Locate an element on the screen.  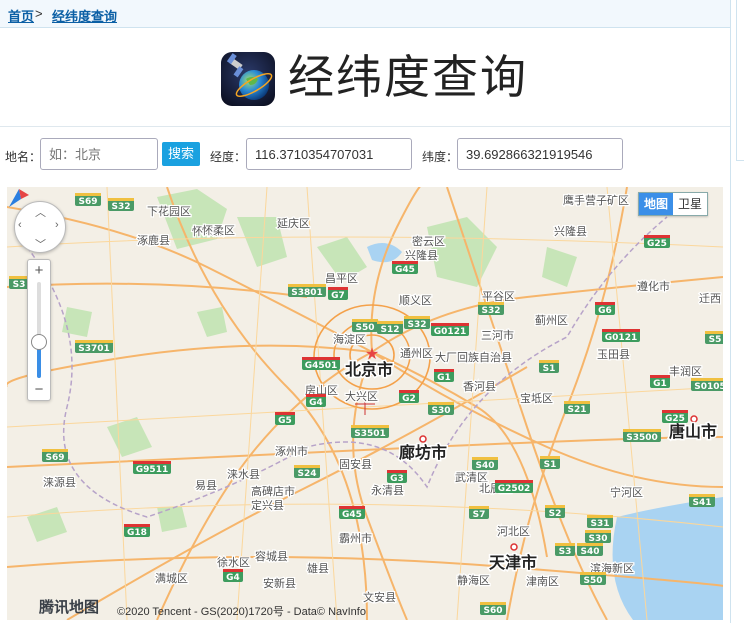
breadcrumb-home-link: 首页 is located at coordinates (21, 15).